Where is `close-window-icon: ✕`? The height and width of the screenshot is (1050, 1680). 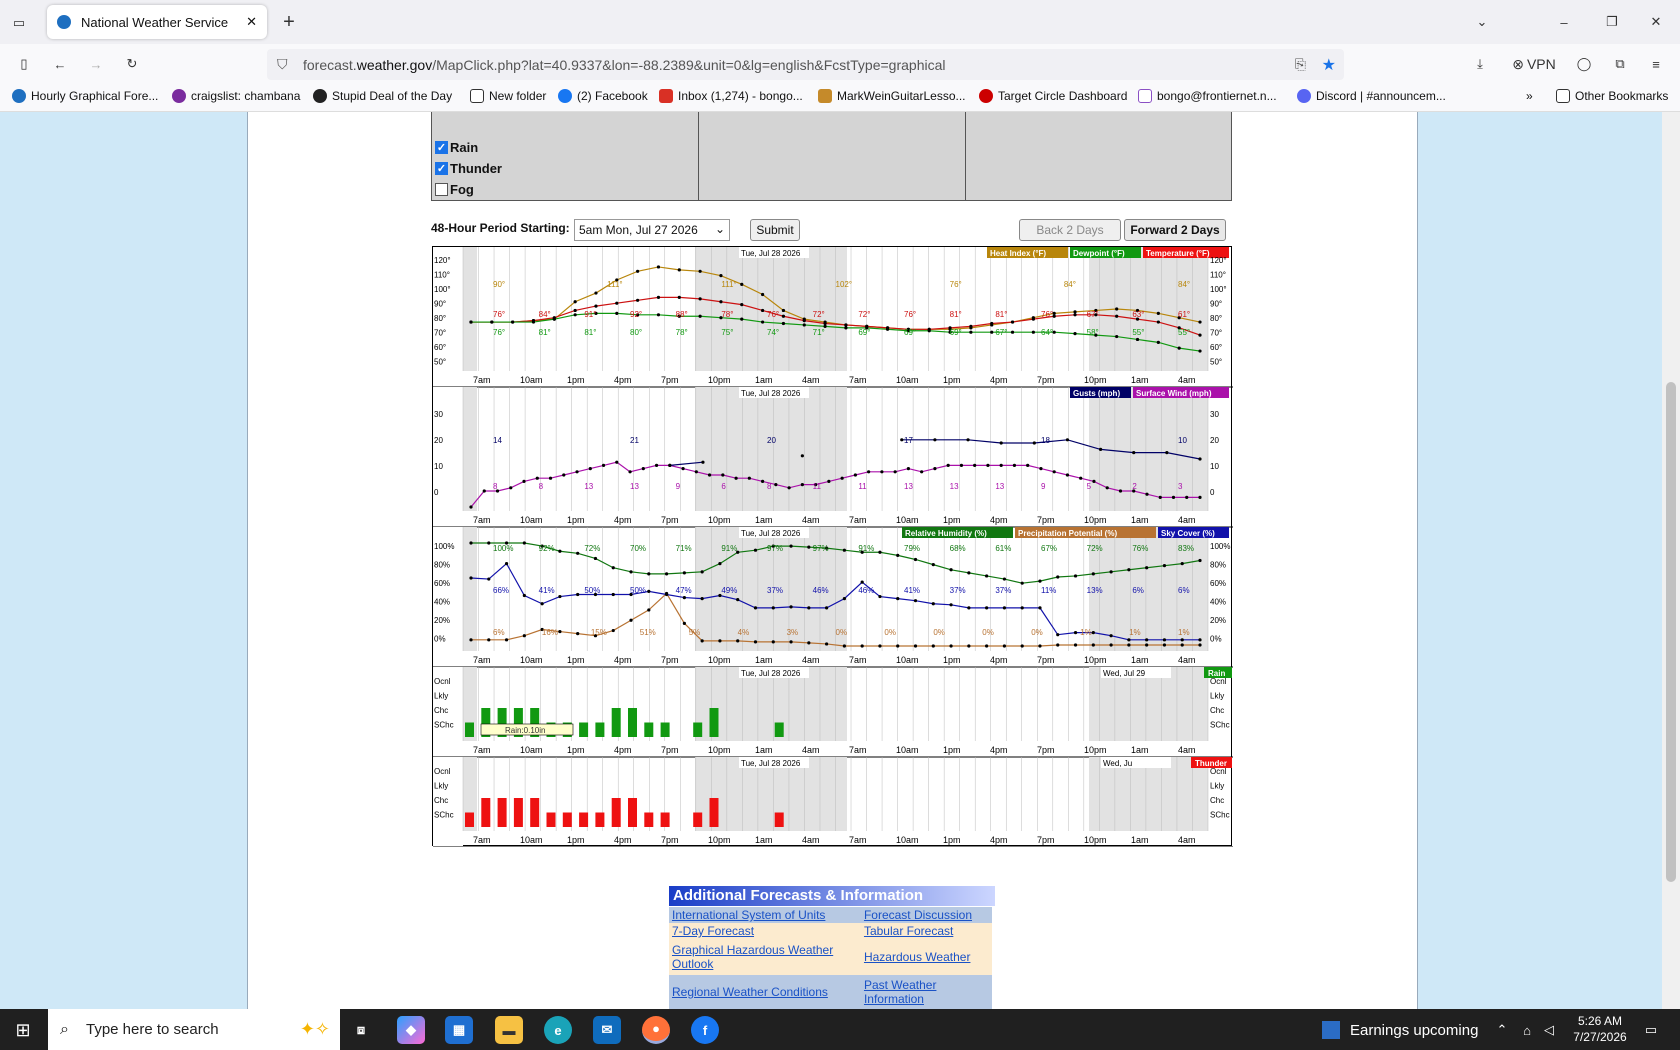 close-window-icon: ✕ is located at coordinates (1656, 22).